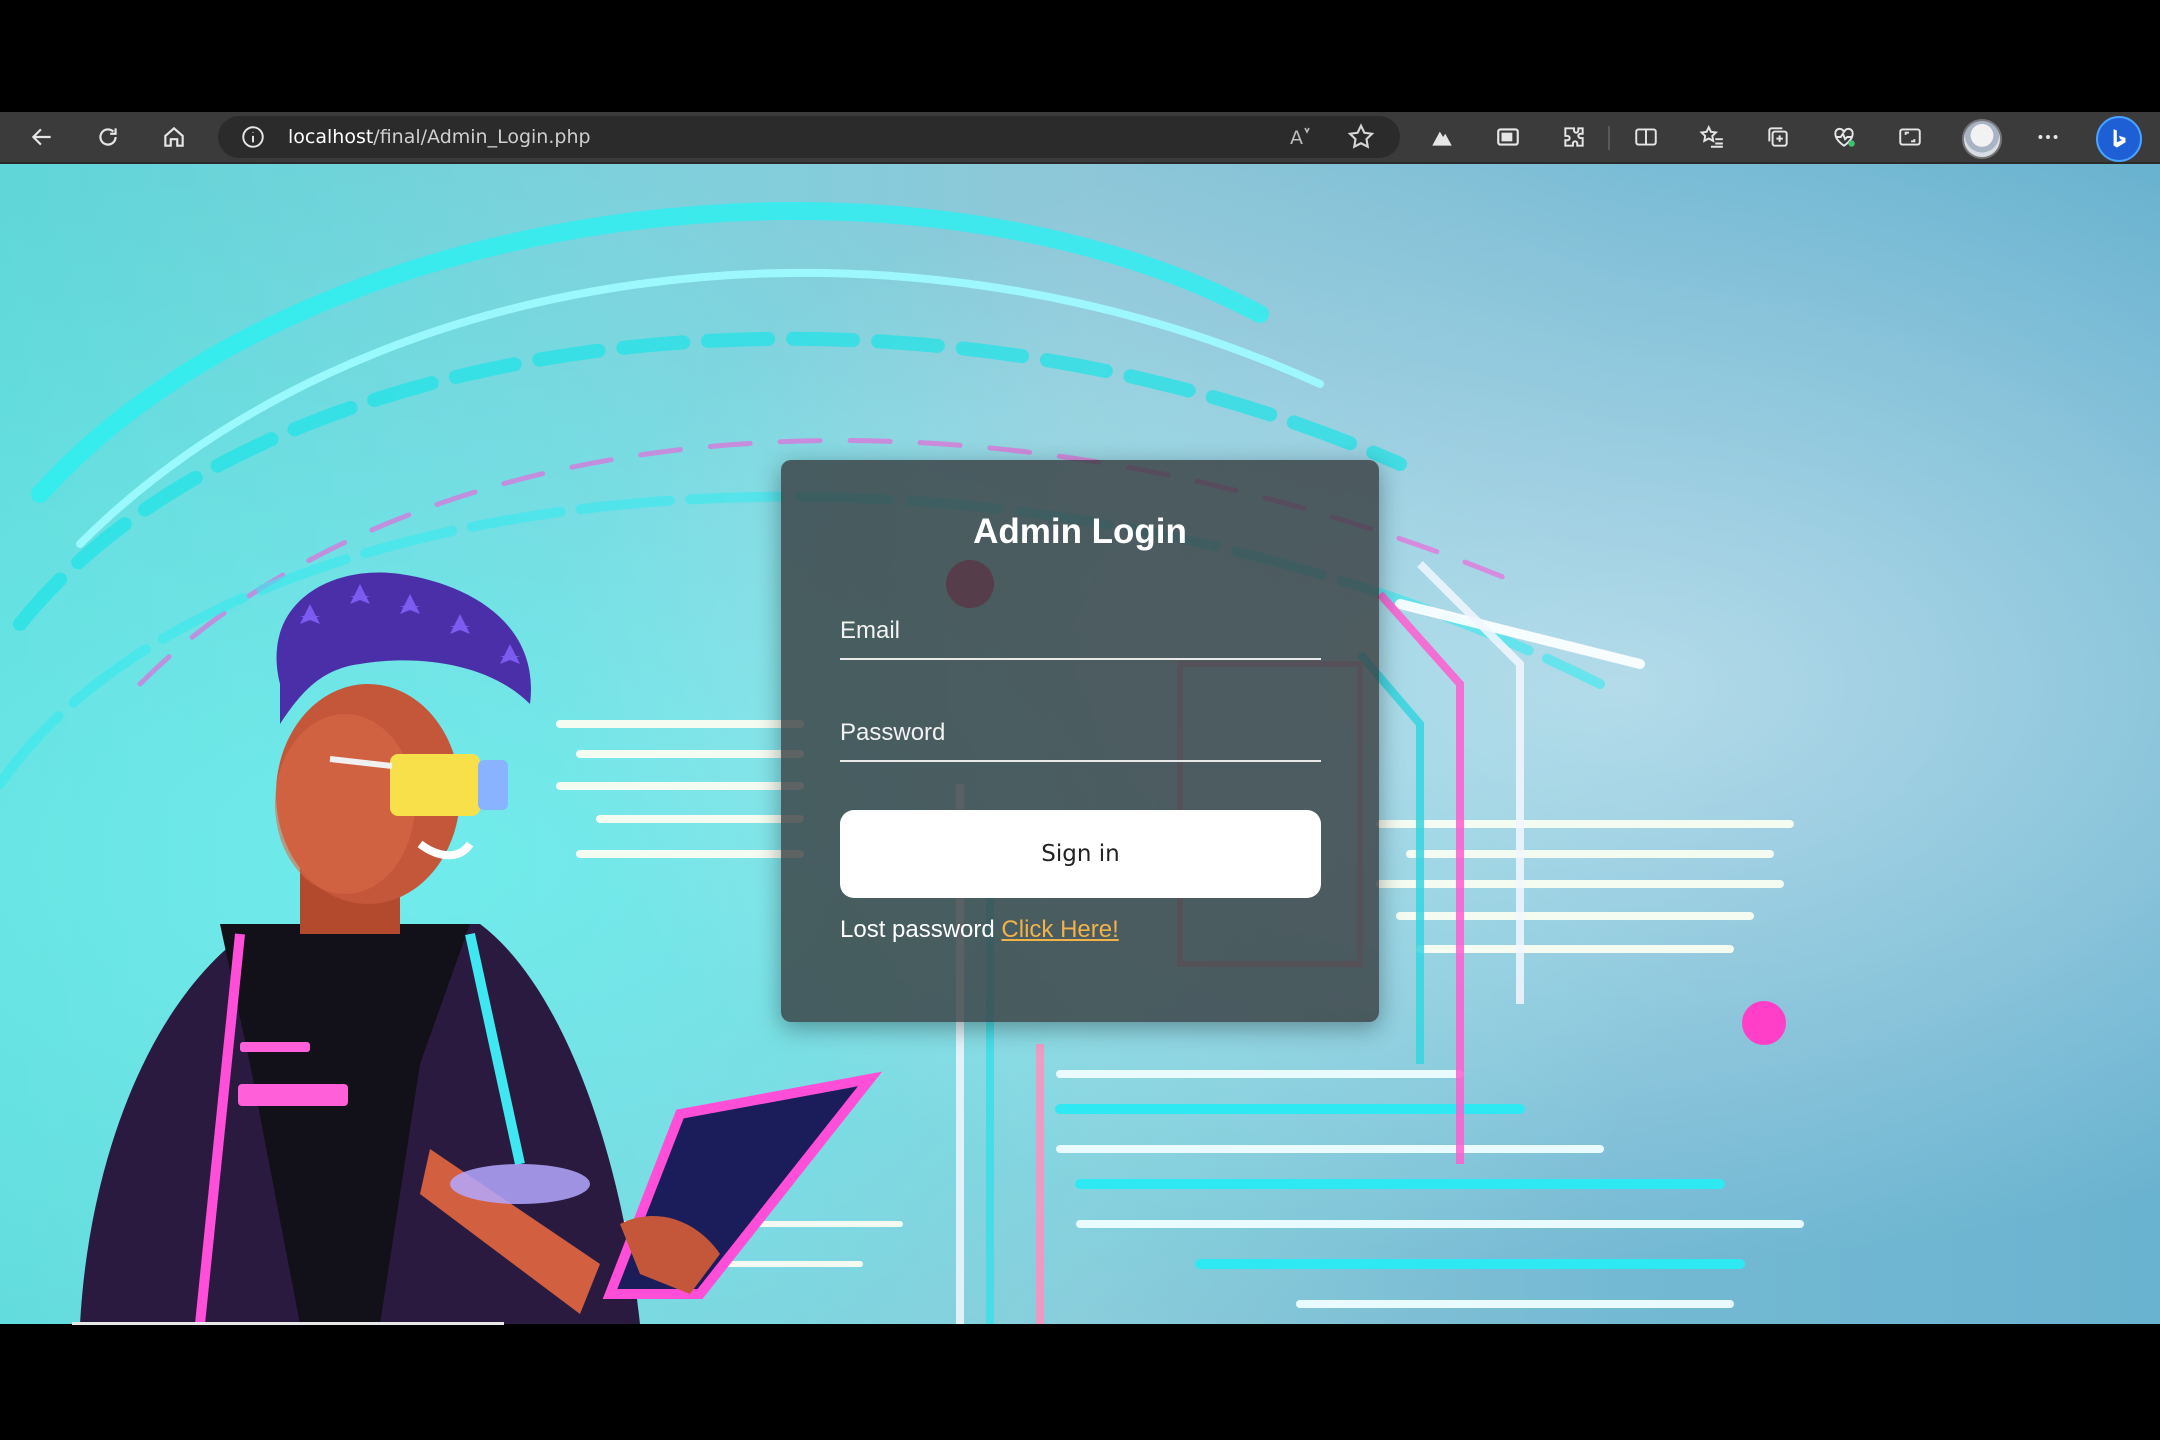 Image resolution: width=2160 pixels, height=1440 pixels. What do you see at coordinates (288, 1323) in the screenshot?
I see `horizontal-scrollbar` at bounding box center [288, 1323].